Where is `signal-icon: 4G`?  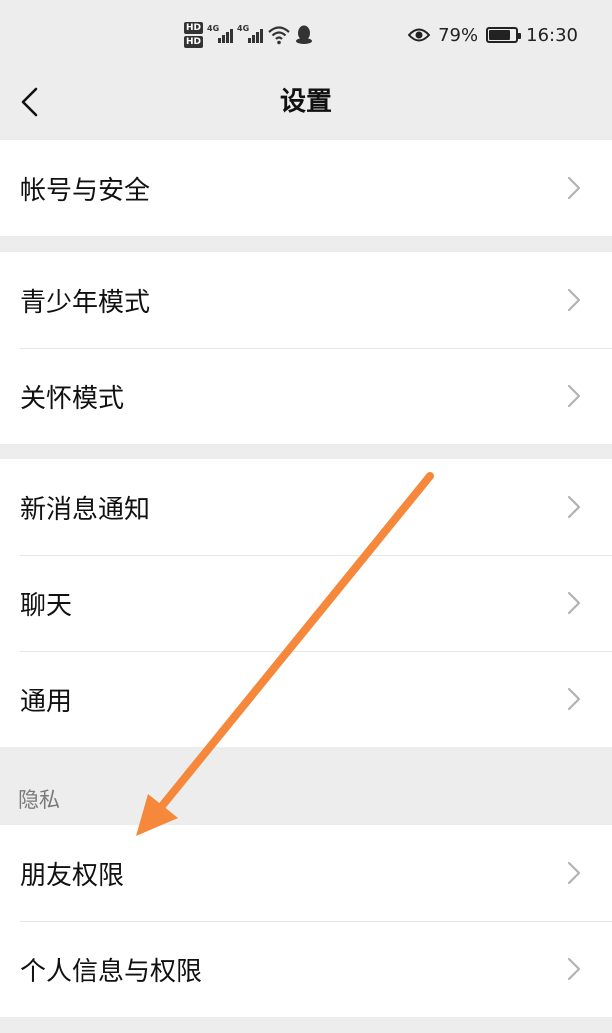
signal-icon: 4G is located at coordinates (220, 33).